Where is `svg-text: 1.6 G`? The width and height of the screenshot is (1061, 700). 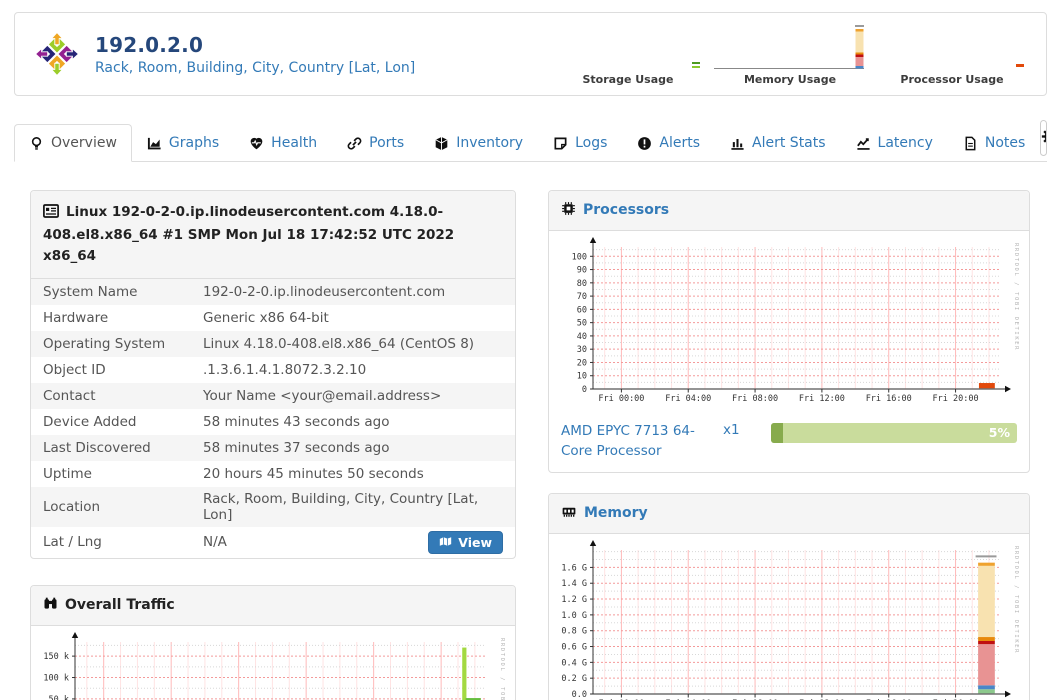
svg-text: 1.6 G is located at coordinates (574, 569).